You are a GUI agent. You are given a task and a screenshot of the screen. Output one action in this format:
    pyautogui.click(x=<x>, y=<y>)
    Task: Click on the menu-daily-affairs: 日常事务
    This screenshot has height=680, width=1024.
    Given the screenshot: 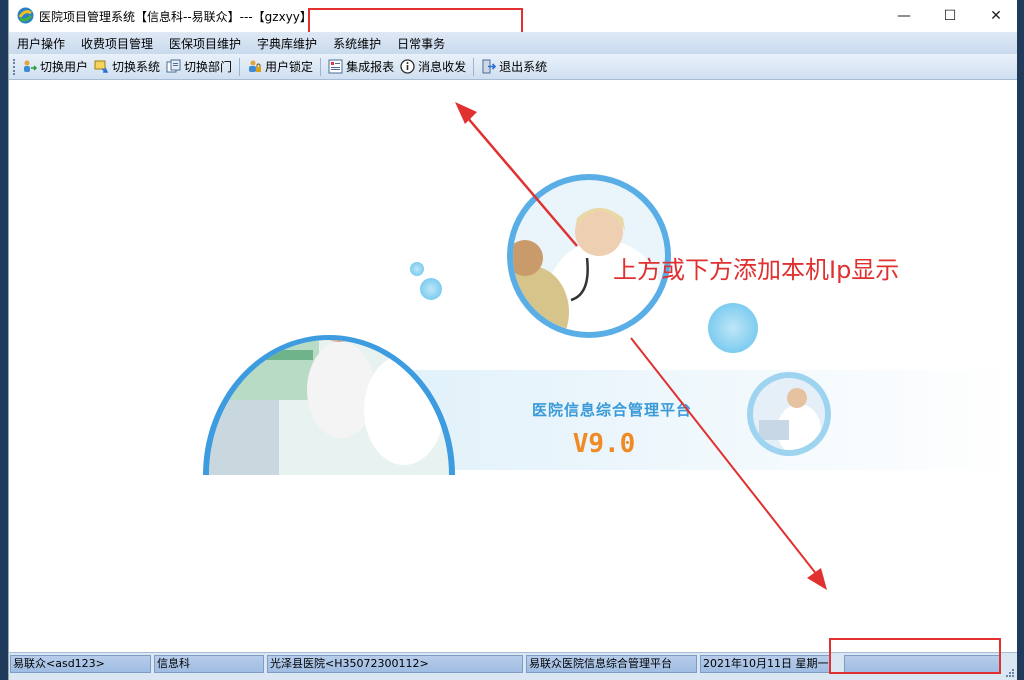 What is the action you would take?
    pyautogui.click(x=421, y=43)
    